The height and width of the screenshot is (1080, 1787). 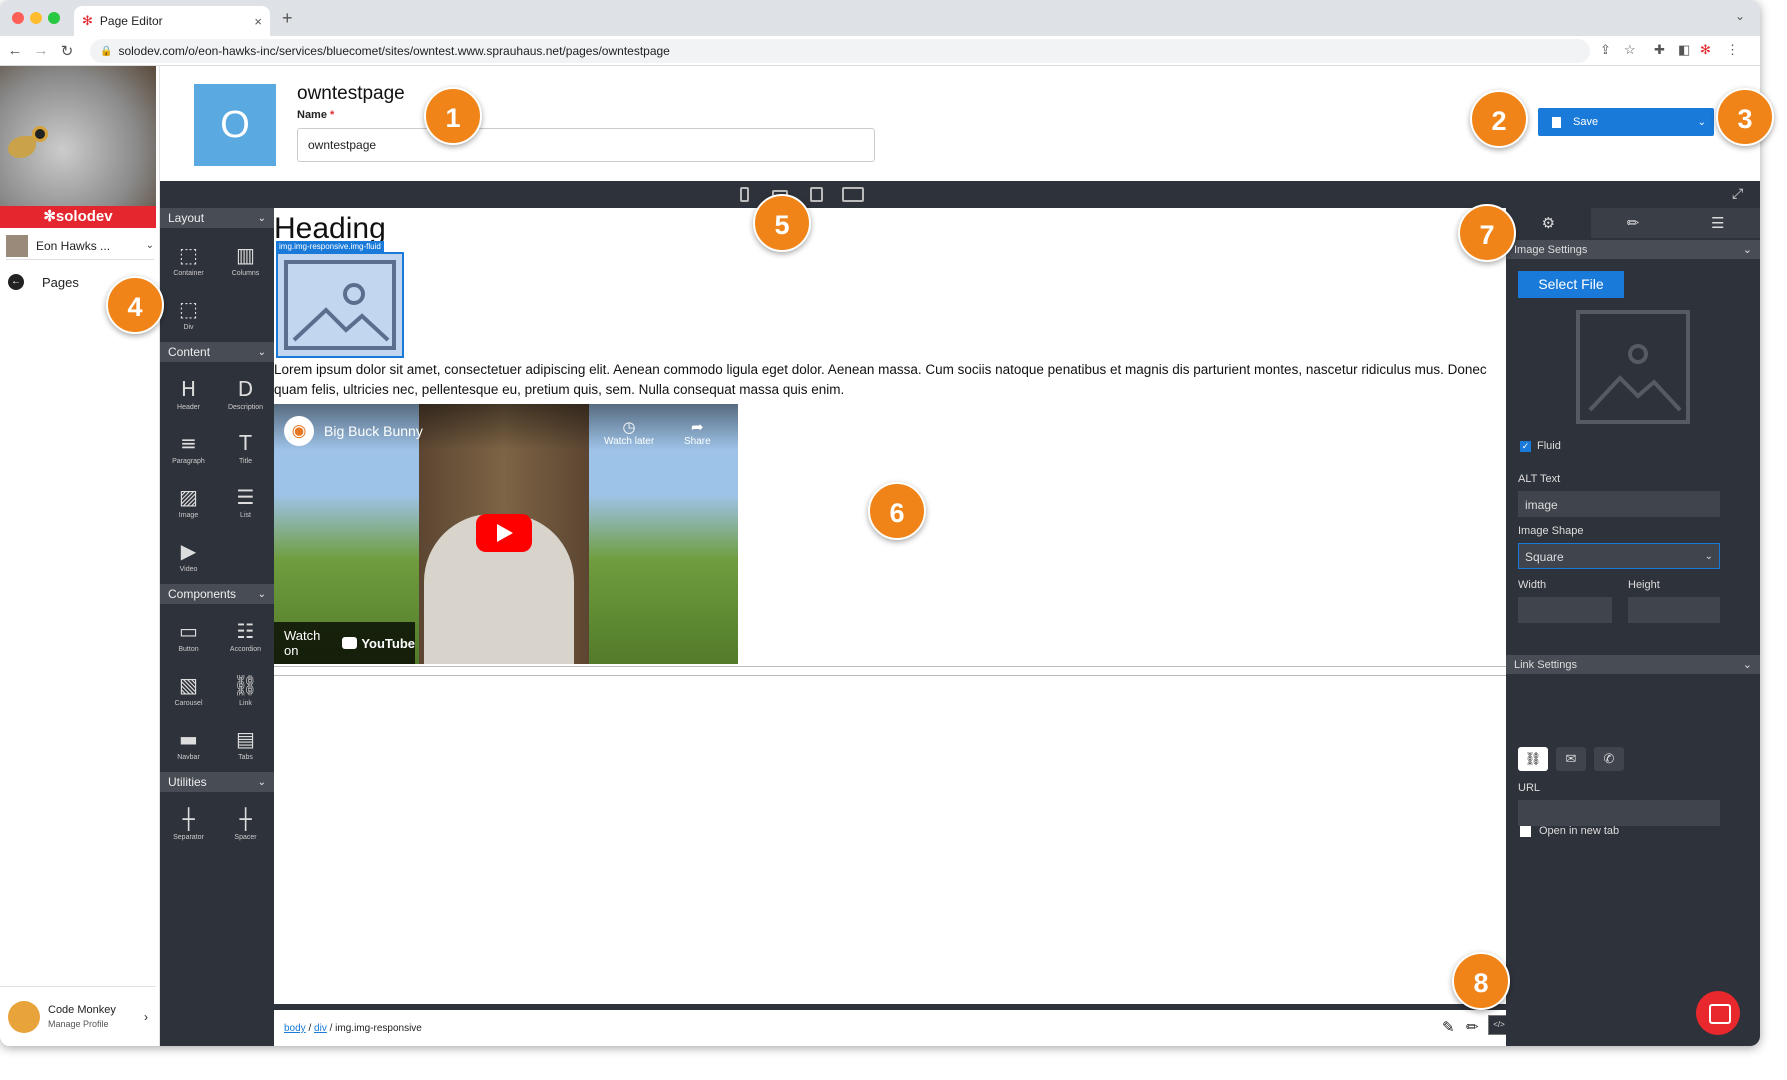 I want to click on block-description: D Description, so click(x=245, y=393).